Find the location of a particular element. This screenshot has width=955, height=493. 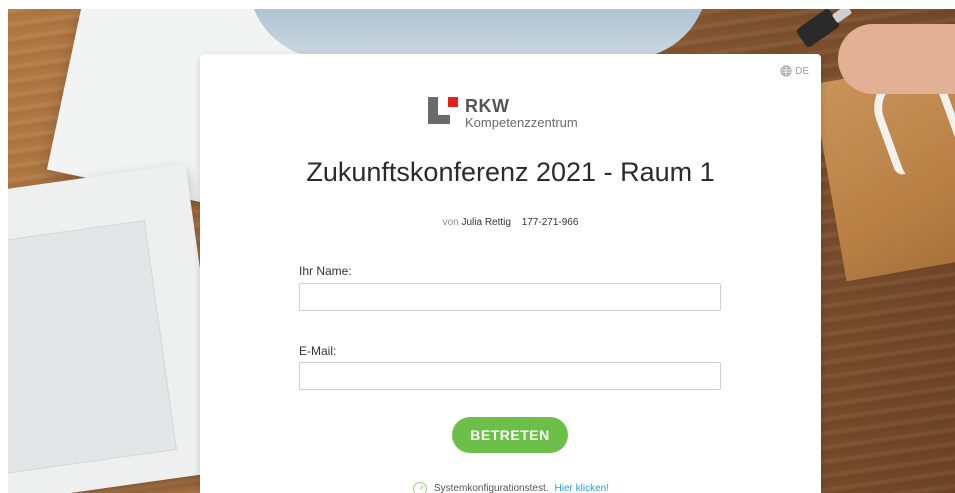

logo-brand: RKW is located at coordinates (487, 106).